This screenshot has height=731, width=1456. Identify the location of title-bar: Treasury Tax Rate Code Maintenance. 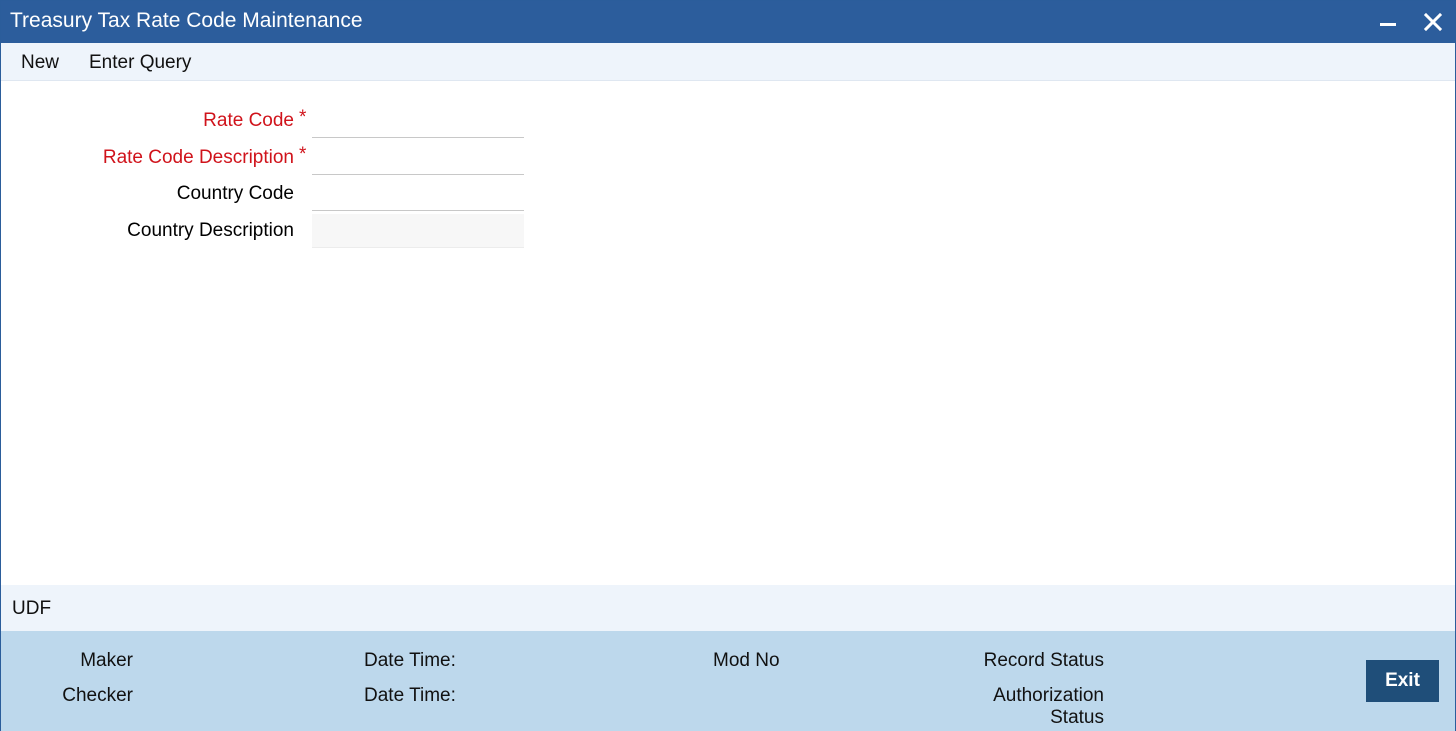
(728, 22).